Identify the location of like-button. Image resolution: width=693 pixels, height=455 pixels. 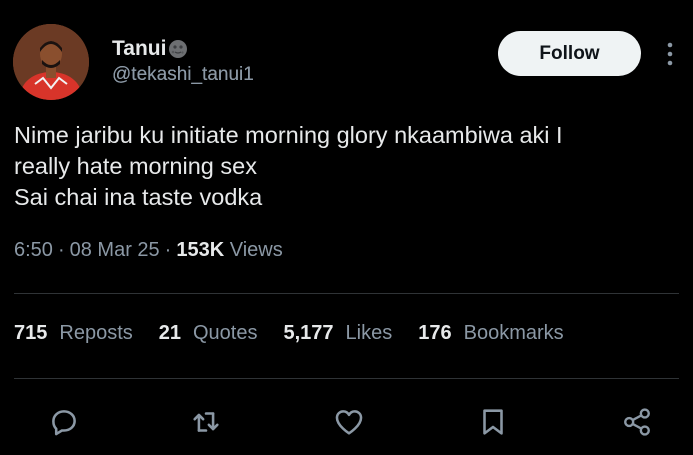
(349, 422).